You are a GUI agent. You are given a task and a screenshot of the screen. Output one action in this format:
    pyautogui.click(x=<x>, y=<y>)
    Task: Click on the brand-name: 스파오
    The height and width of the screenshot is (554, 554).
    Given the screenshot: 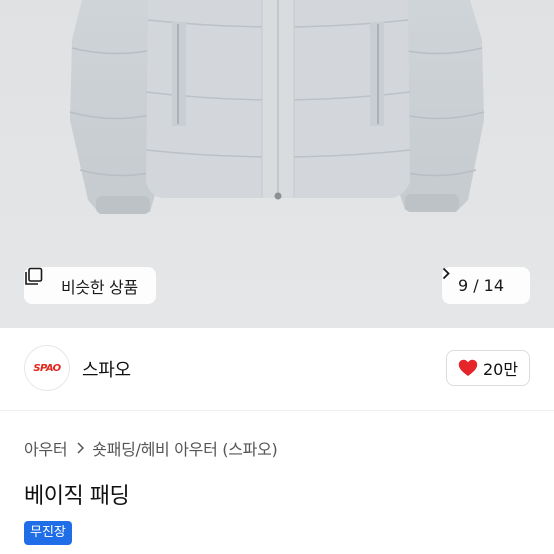 What is the action you would take?
    pyautogui.click(x=106, y=369)
    